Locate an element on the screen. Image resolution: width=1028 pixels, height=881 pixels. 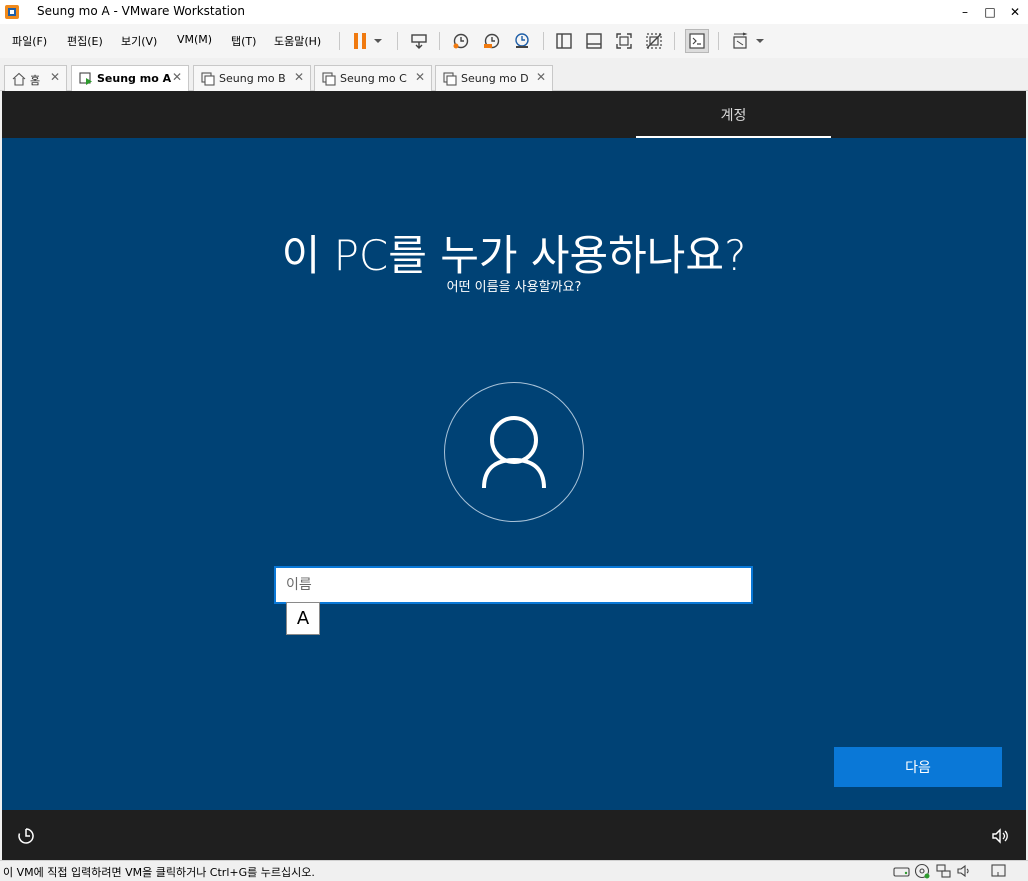
close-button: ✕ is located at coordinates (1015, 12).